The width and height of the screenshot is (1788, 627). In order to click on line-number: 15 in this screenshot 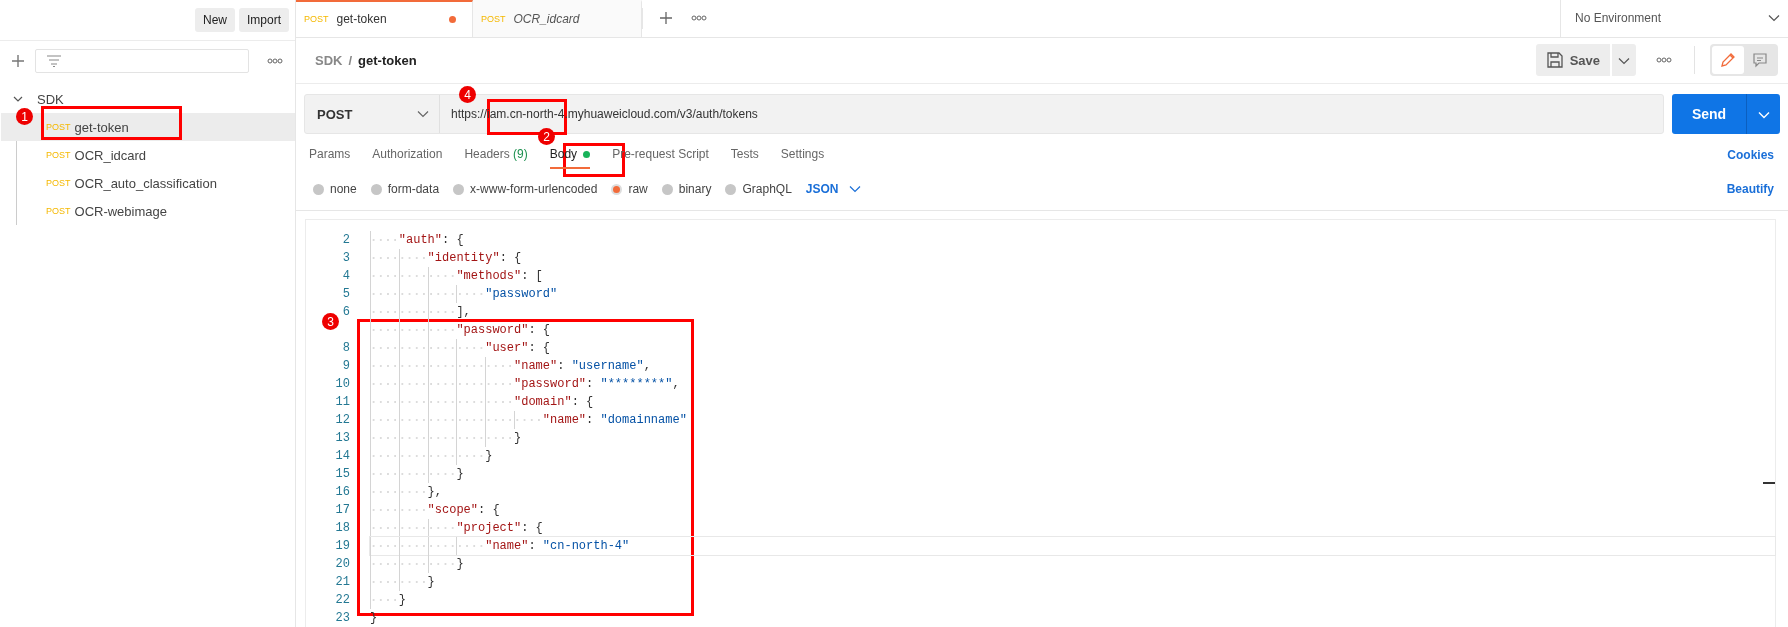, I will do `click(342, 474)`.